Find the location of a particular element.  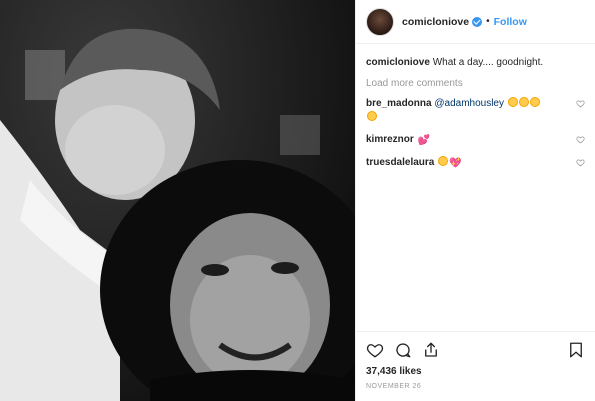

post-caption: comicloniove What a day.... goodnight. is located at coordinates (475, 63).